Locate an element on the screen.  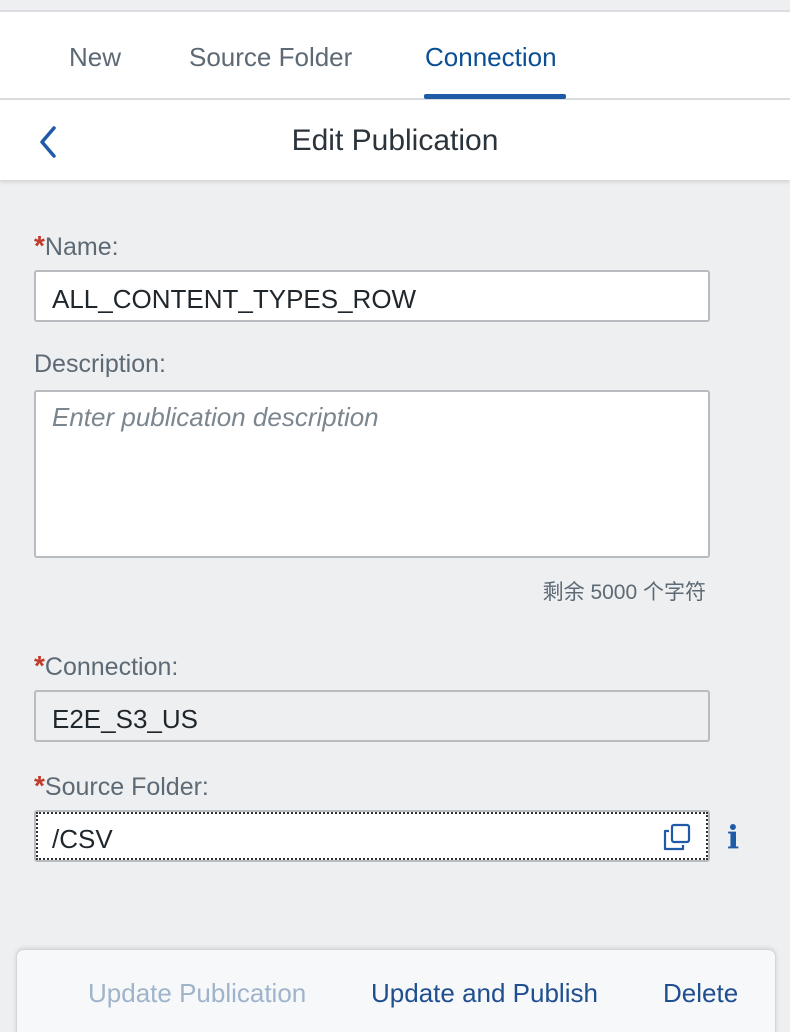
source-folder-value: /CSV is located at coordinates (82, 839).